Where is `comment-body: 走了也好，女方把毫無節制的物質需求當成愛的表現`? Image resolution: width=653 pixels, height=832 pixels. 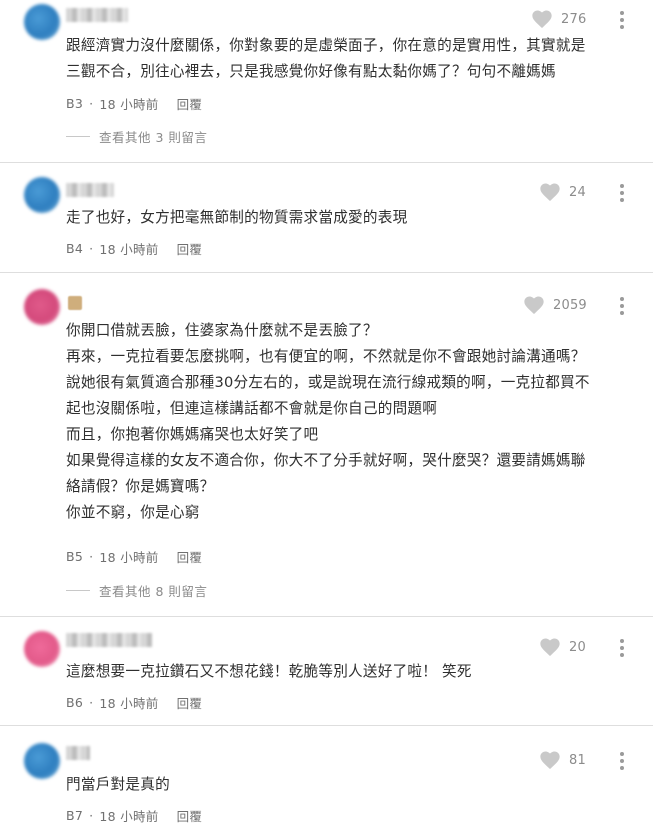 comment-body: 走了也好，女方把毫無節制的物質需求當成愛的表現 is located at coordinates (351, 218).